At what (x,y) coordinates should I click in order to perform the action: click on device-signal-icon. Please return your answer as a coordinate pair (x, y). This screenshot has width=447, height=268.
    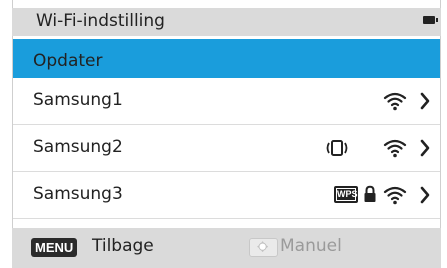
    Looking at the image, I should click on (337, 148).